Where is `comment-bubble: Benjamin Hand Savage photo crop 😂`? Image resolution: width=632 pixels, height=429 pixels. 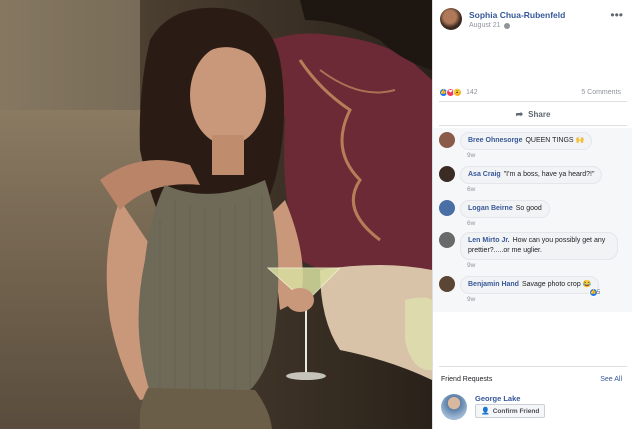 comment-bubble: Benjamin Hand Savage photo crop 😂 is located at coordinates (530, 285).